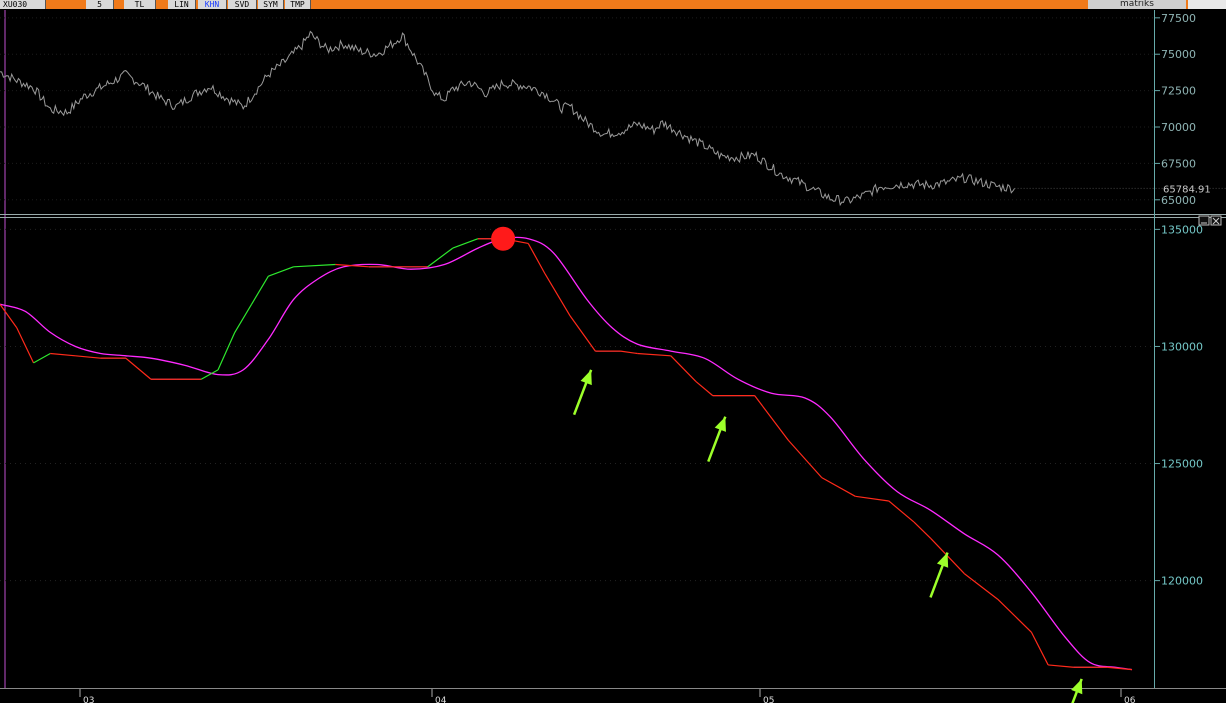  What do you see at coordinates (441, 699) in the screenshot?
I see `date-label: 04` at bounding box center [441, 699].